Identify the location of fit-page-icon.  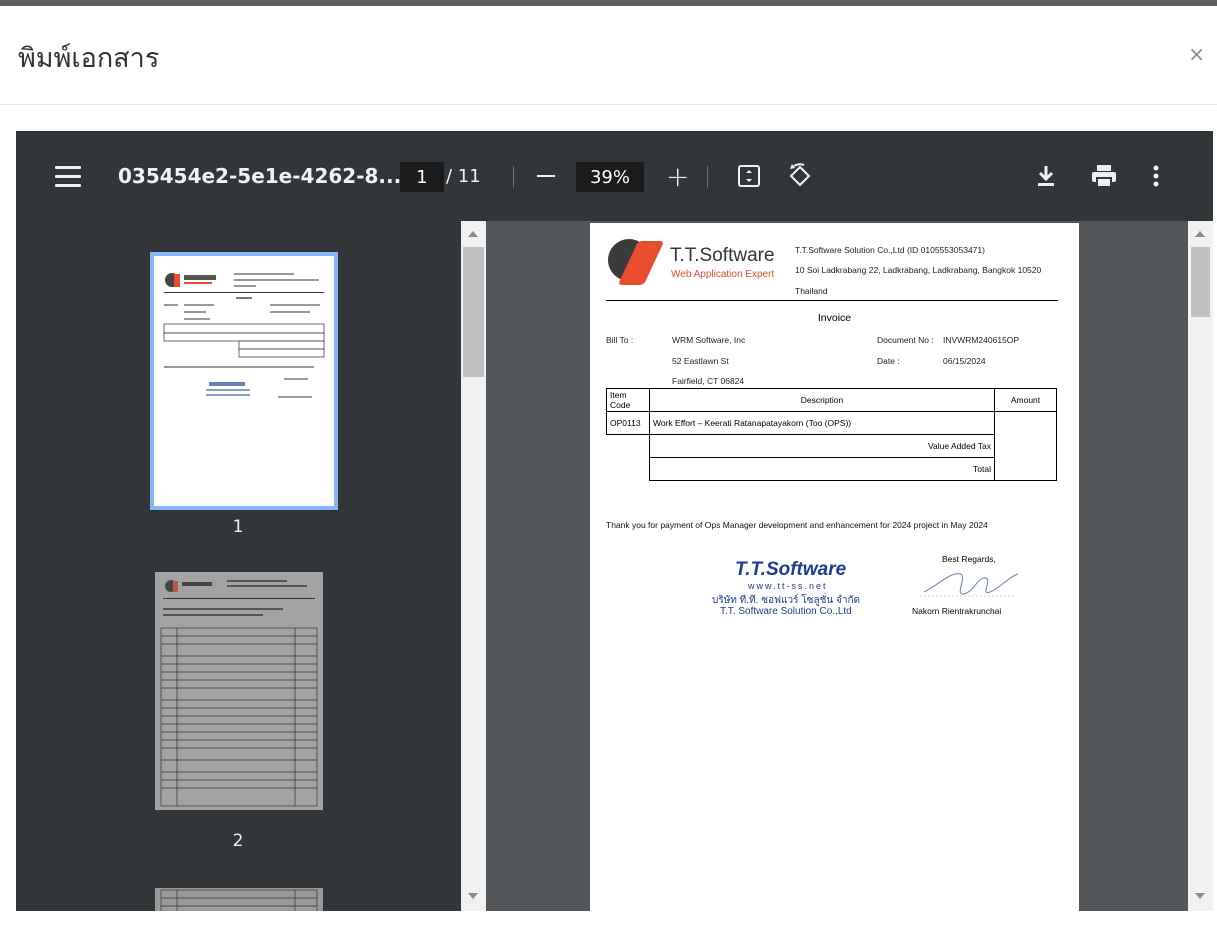
(749, 176).